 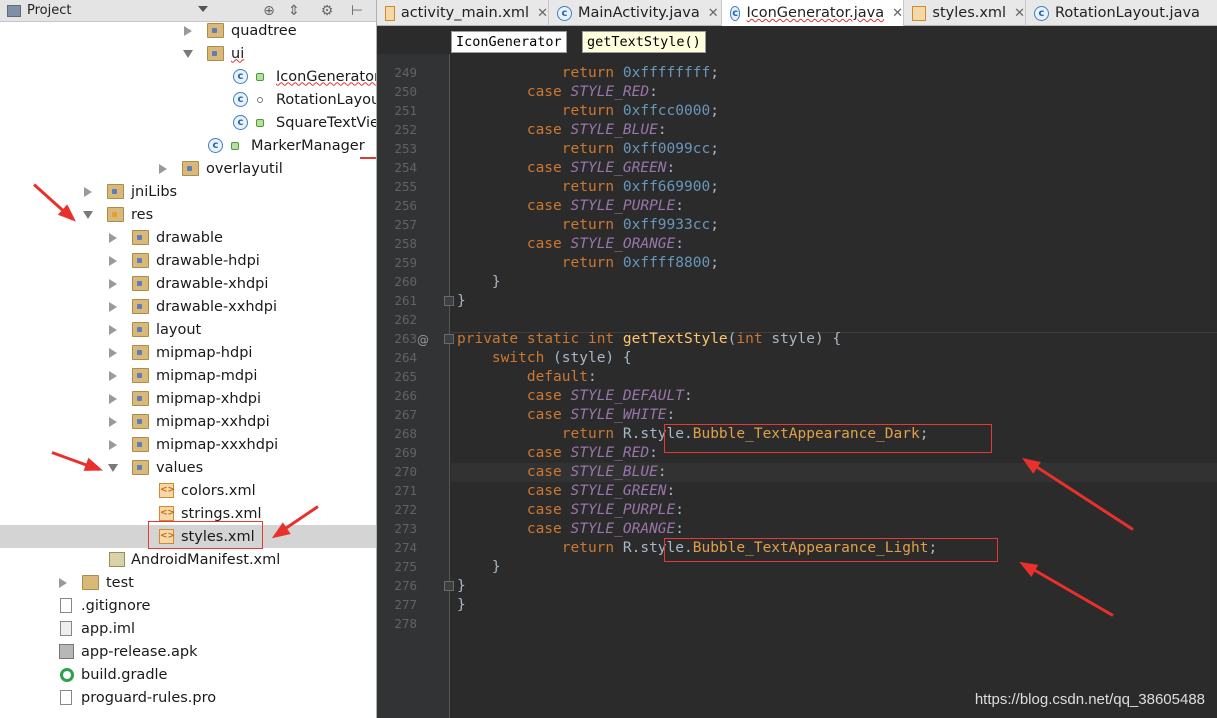 I want to click on collapse-icon: ⇕, so click(x=294, y=11).